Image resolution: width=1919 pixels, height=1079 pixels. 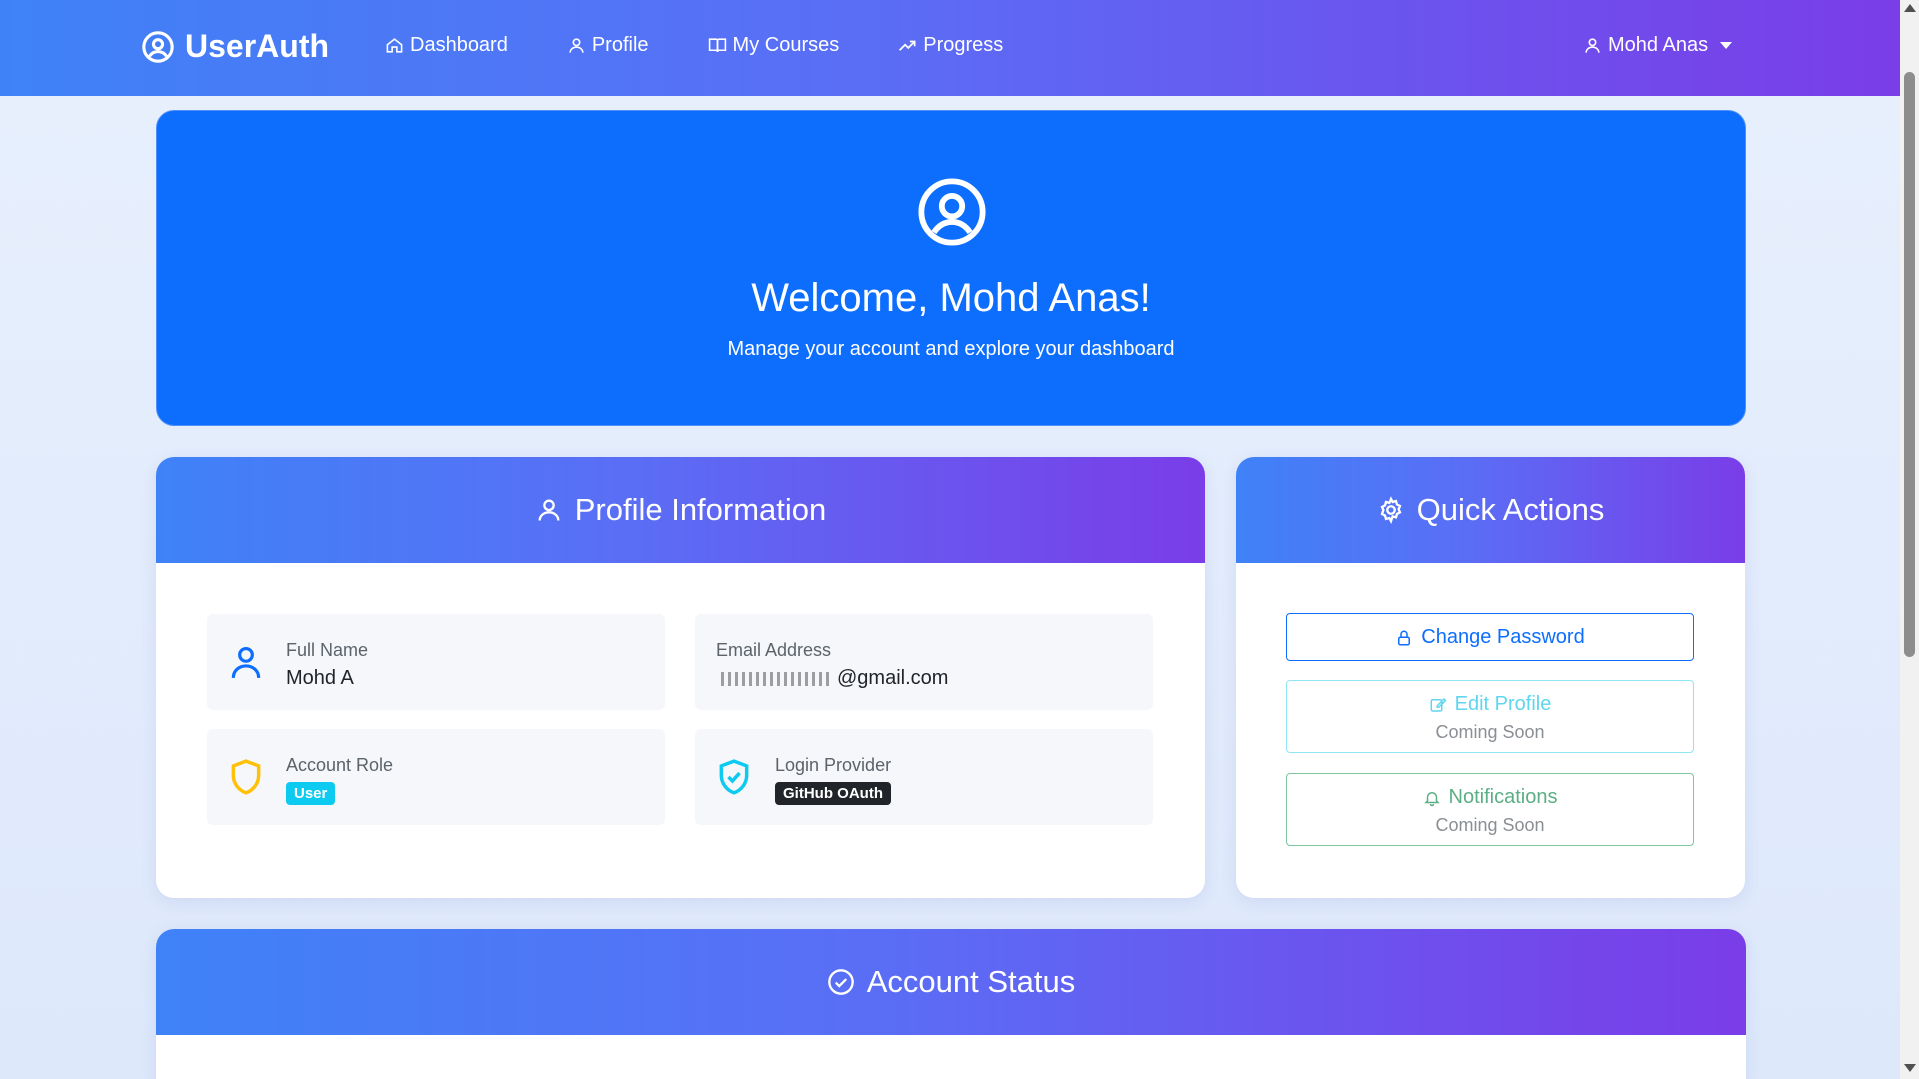 I want to click on role-badge: User, so click(x=311, y=793).